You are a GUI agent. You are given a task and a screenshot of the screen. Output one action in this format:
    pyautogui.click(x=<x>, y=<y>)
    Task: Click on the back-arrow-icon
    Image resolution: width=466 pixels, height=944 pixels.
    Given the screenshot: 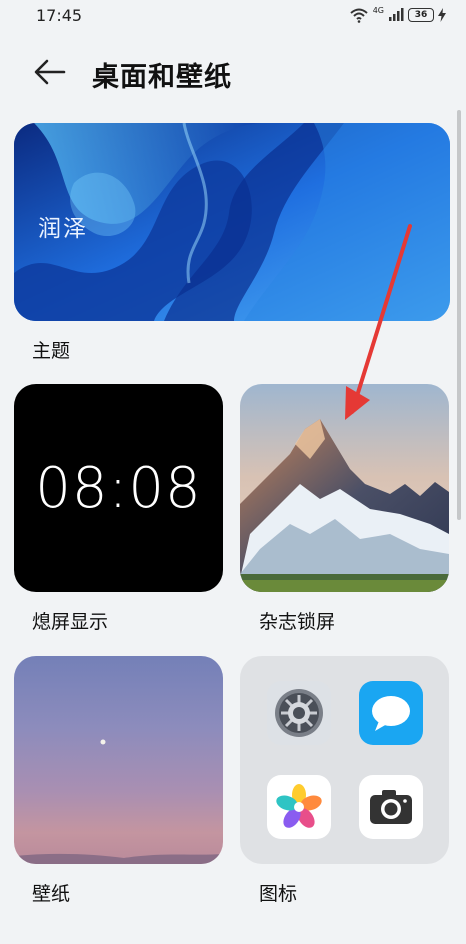 What is the action you would take?
    pyautogui.click(x=50, y=72)
    